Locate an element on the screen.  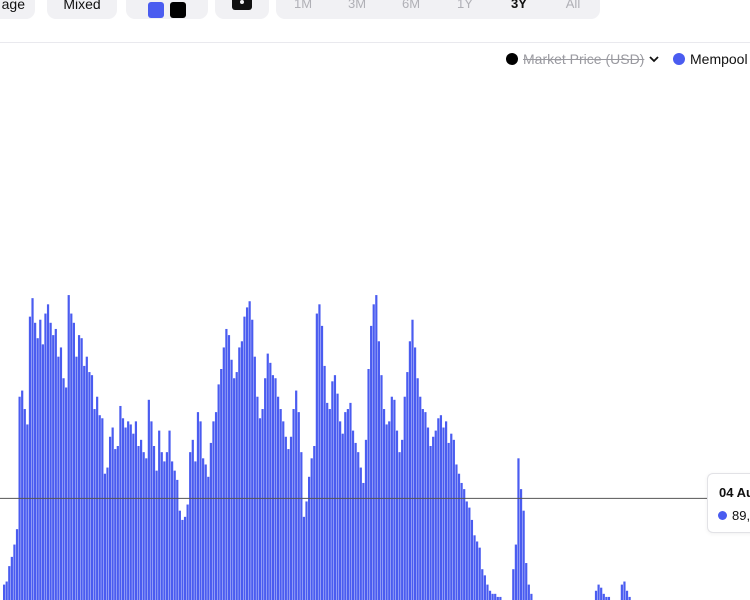
price-color-swatch is located at coordinates (178, 10).